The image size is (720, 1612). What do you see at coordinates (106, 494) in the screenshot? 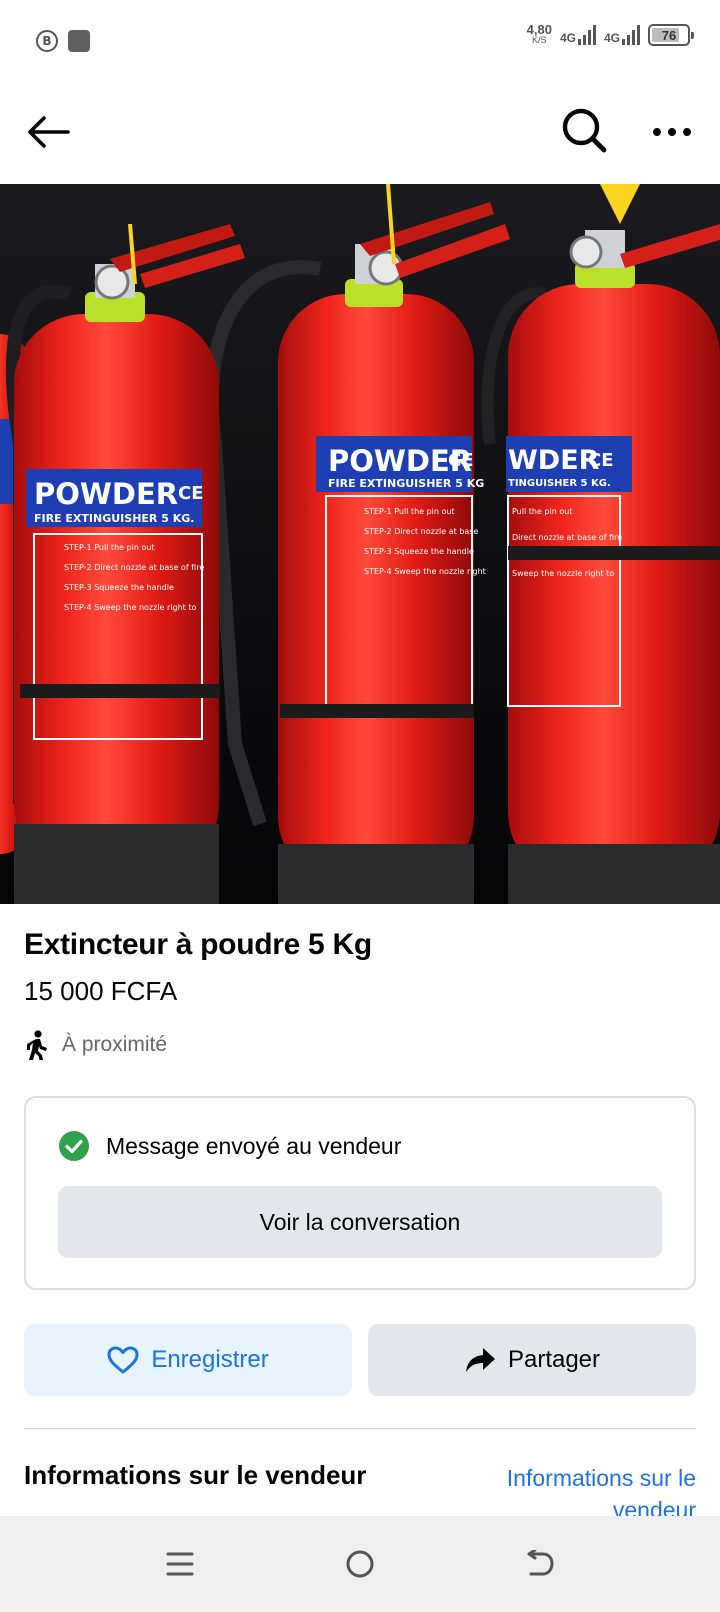
I see `svg-text: POWDER` at bounding box center [106, 494].